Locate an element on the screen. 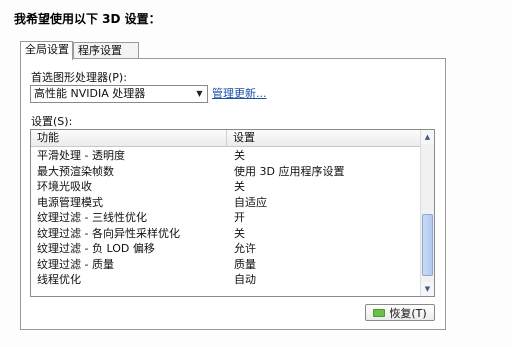 The image size is (512, 347). tab-program-settings: 程序设置 is located at coordinates (106, 50).